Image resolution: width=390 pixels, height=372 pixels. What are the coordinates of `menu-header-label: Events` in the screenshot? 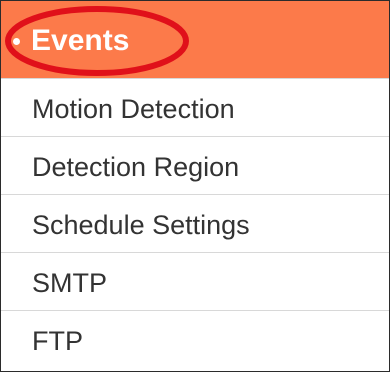 It's located at (80, 40).